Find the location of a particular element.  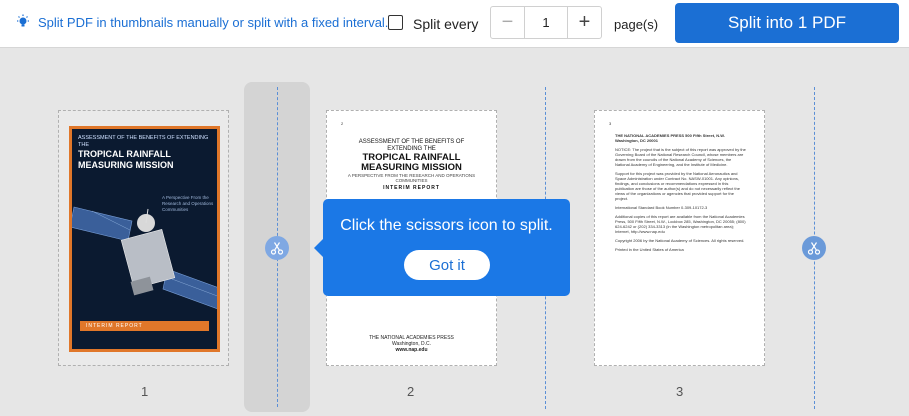

page-corner-mark: 3 is located at coordinates (610, 123).